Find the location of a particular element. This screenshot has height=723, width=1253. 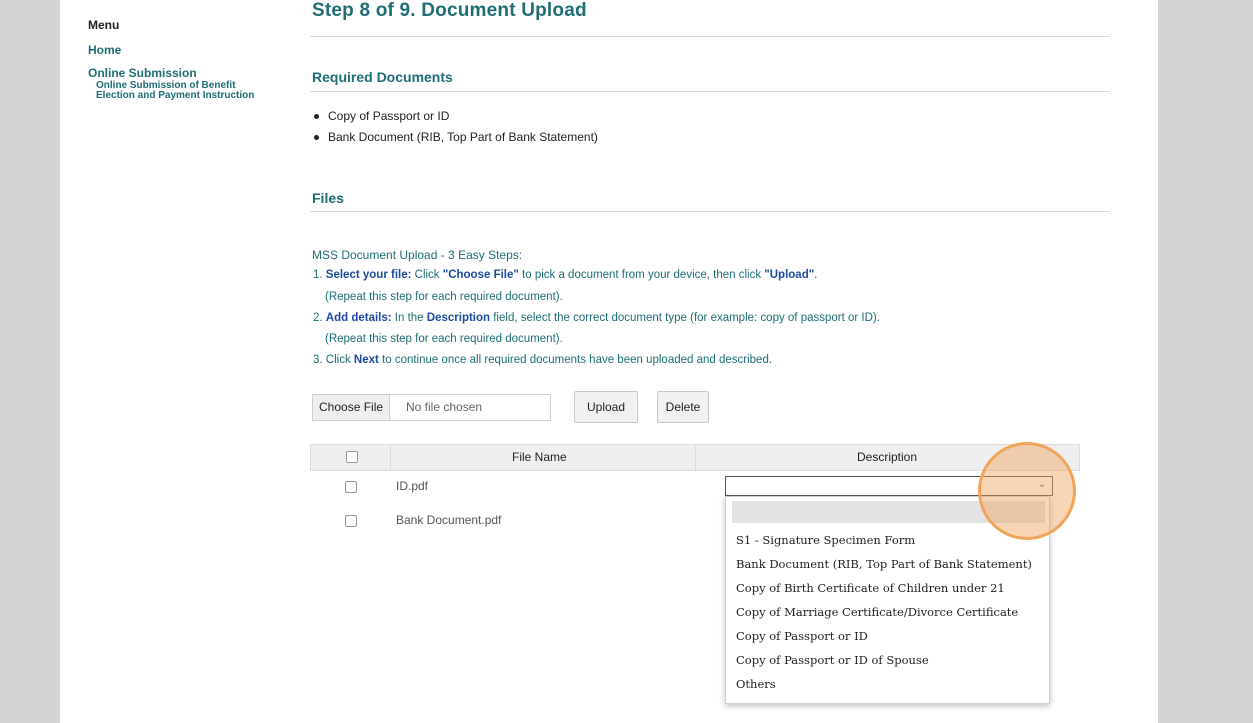

menu-subitem-line2: Election and Payment Instruction is located at coordinates (175, 95).